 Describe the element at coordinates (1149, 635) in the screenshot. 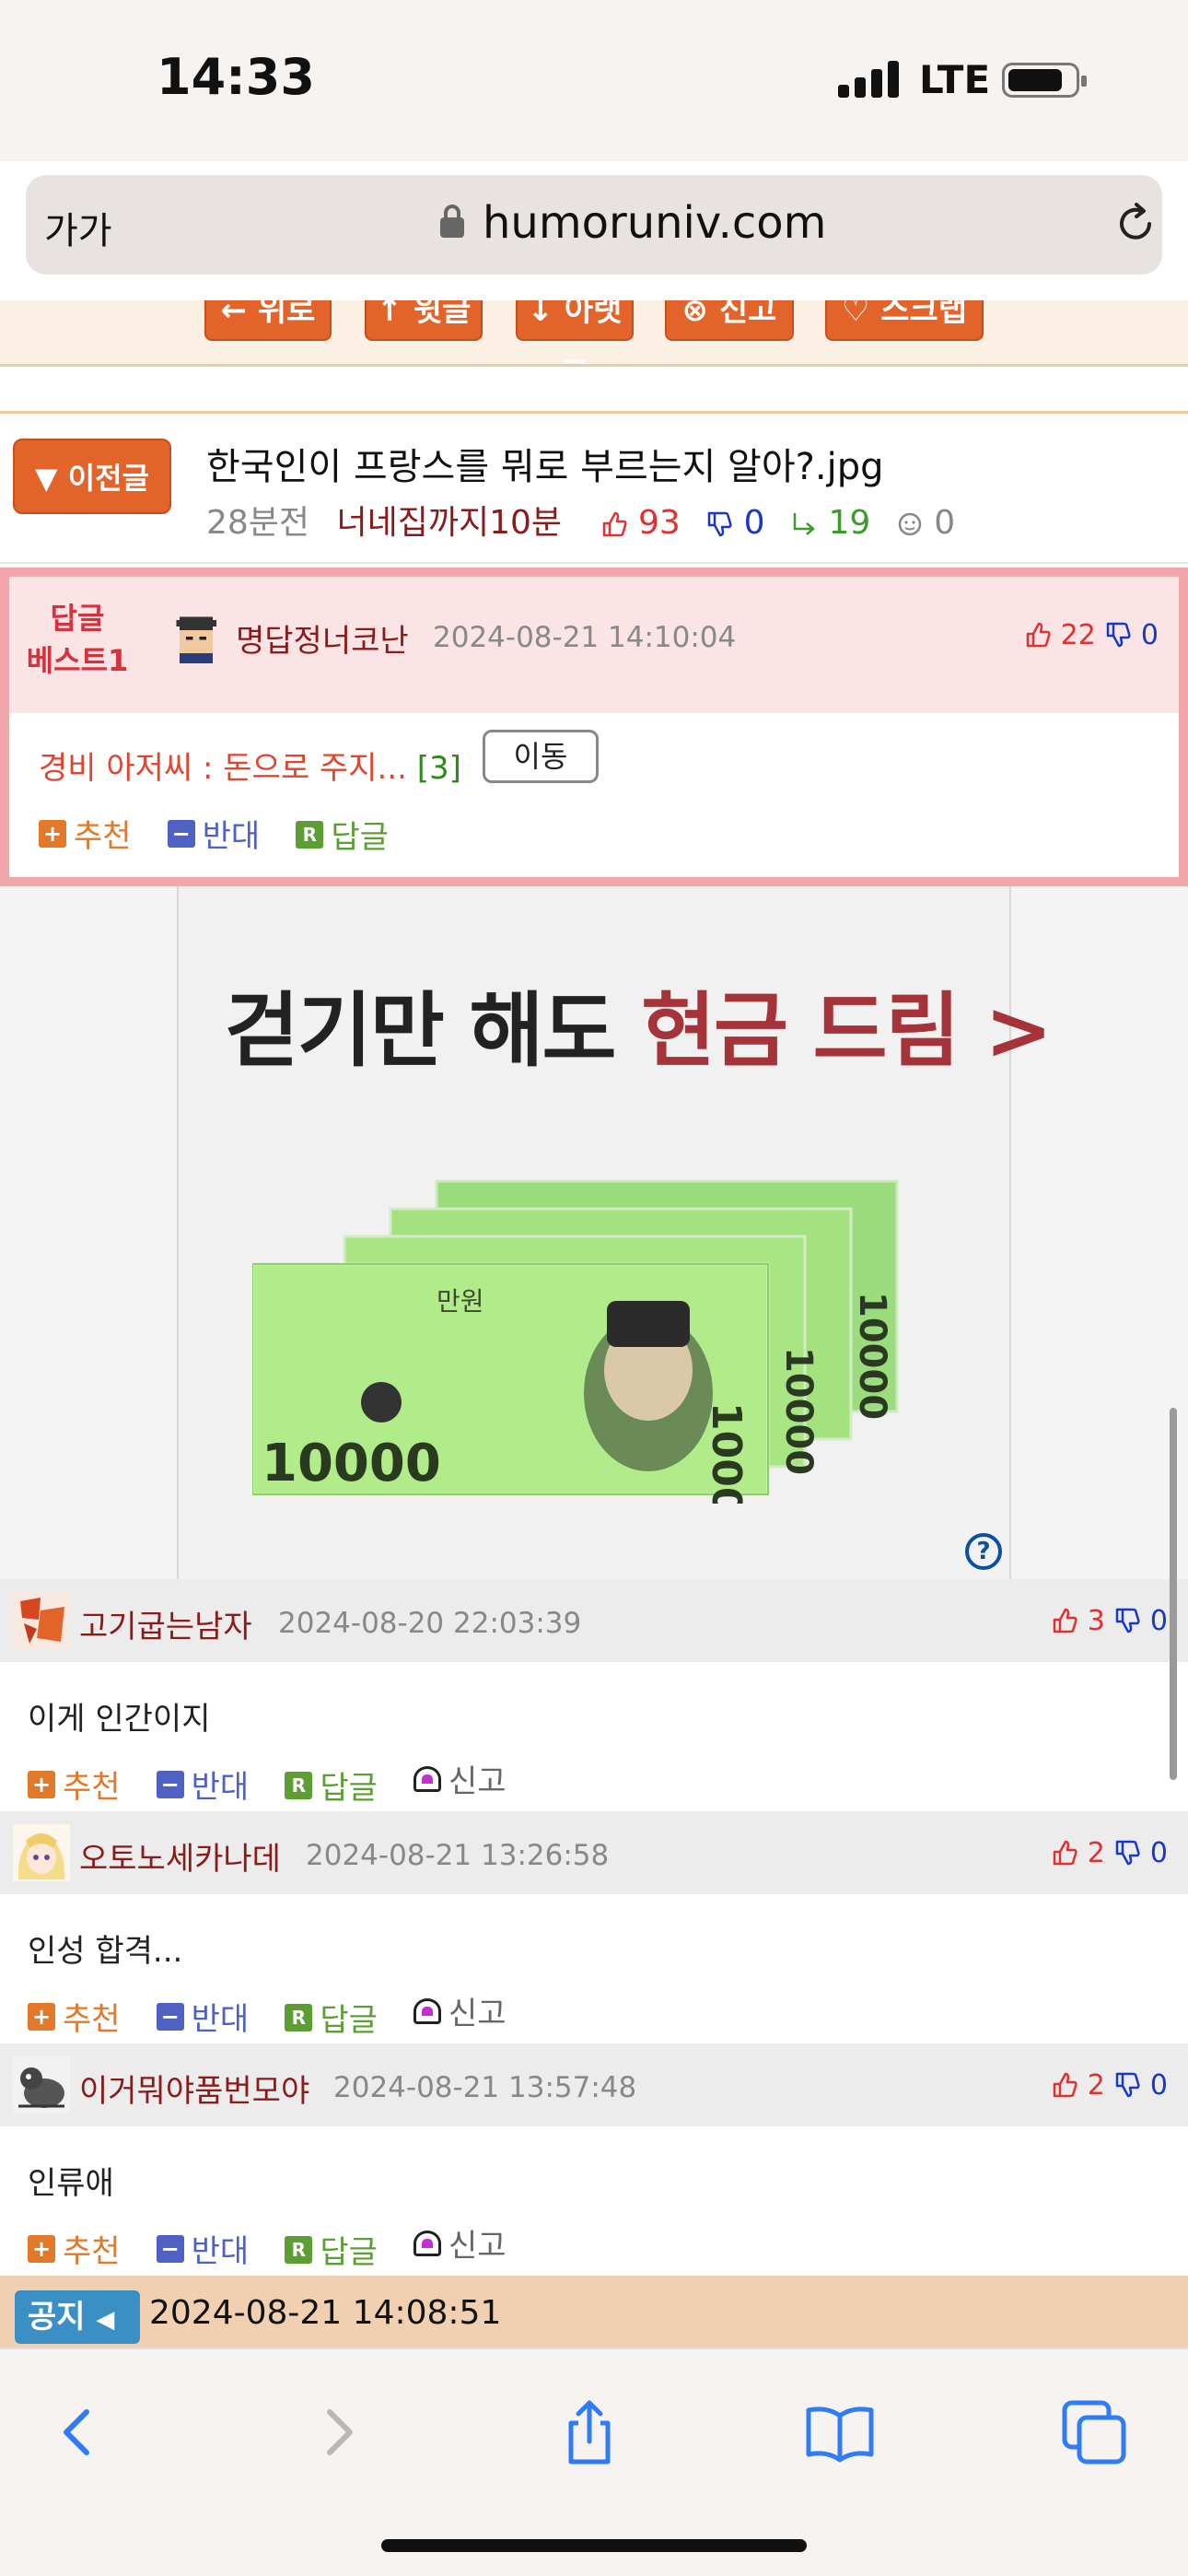

I see `best-reply-downvotes: 0` at that location.